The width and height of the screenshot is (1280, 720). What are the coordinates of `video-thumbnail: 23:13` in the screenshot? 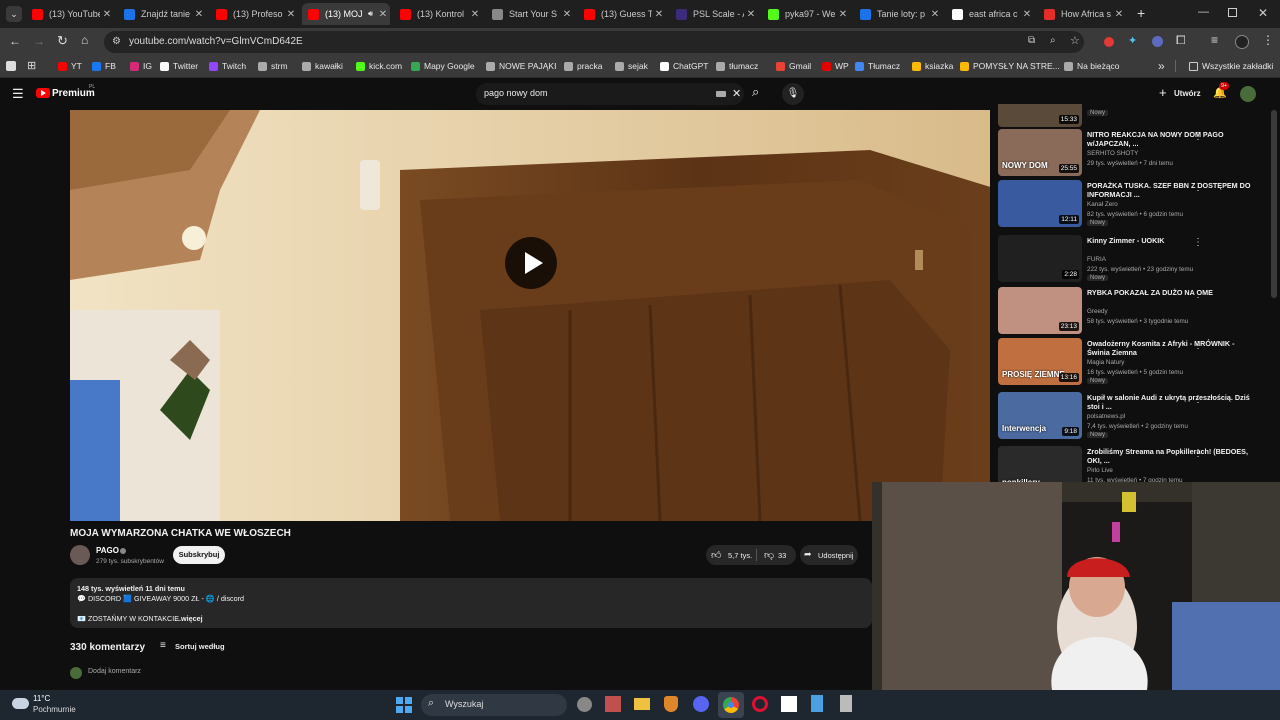 It's located at (1040, 310).